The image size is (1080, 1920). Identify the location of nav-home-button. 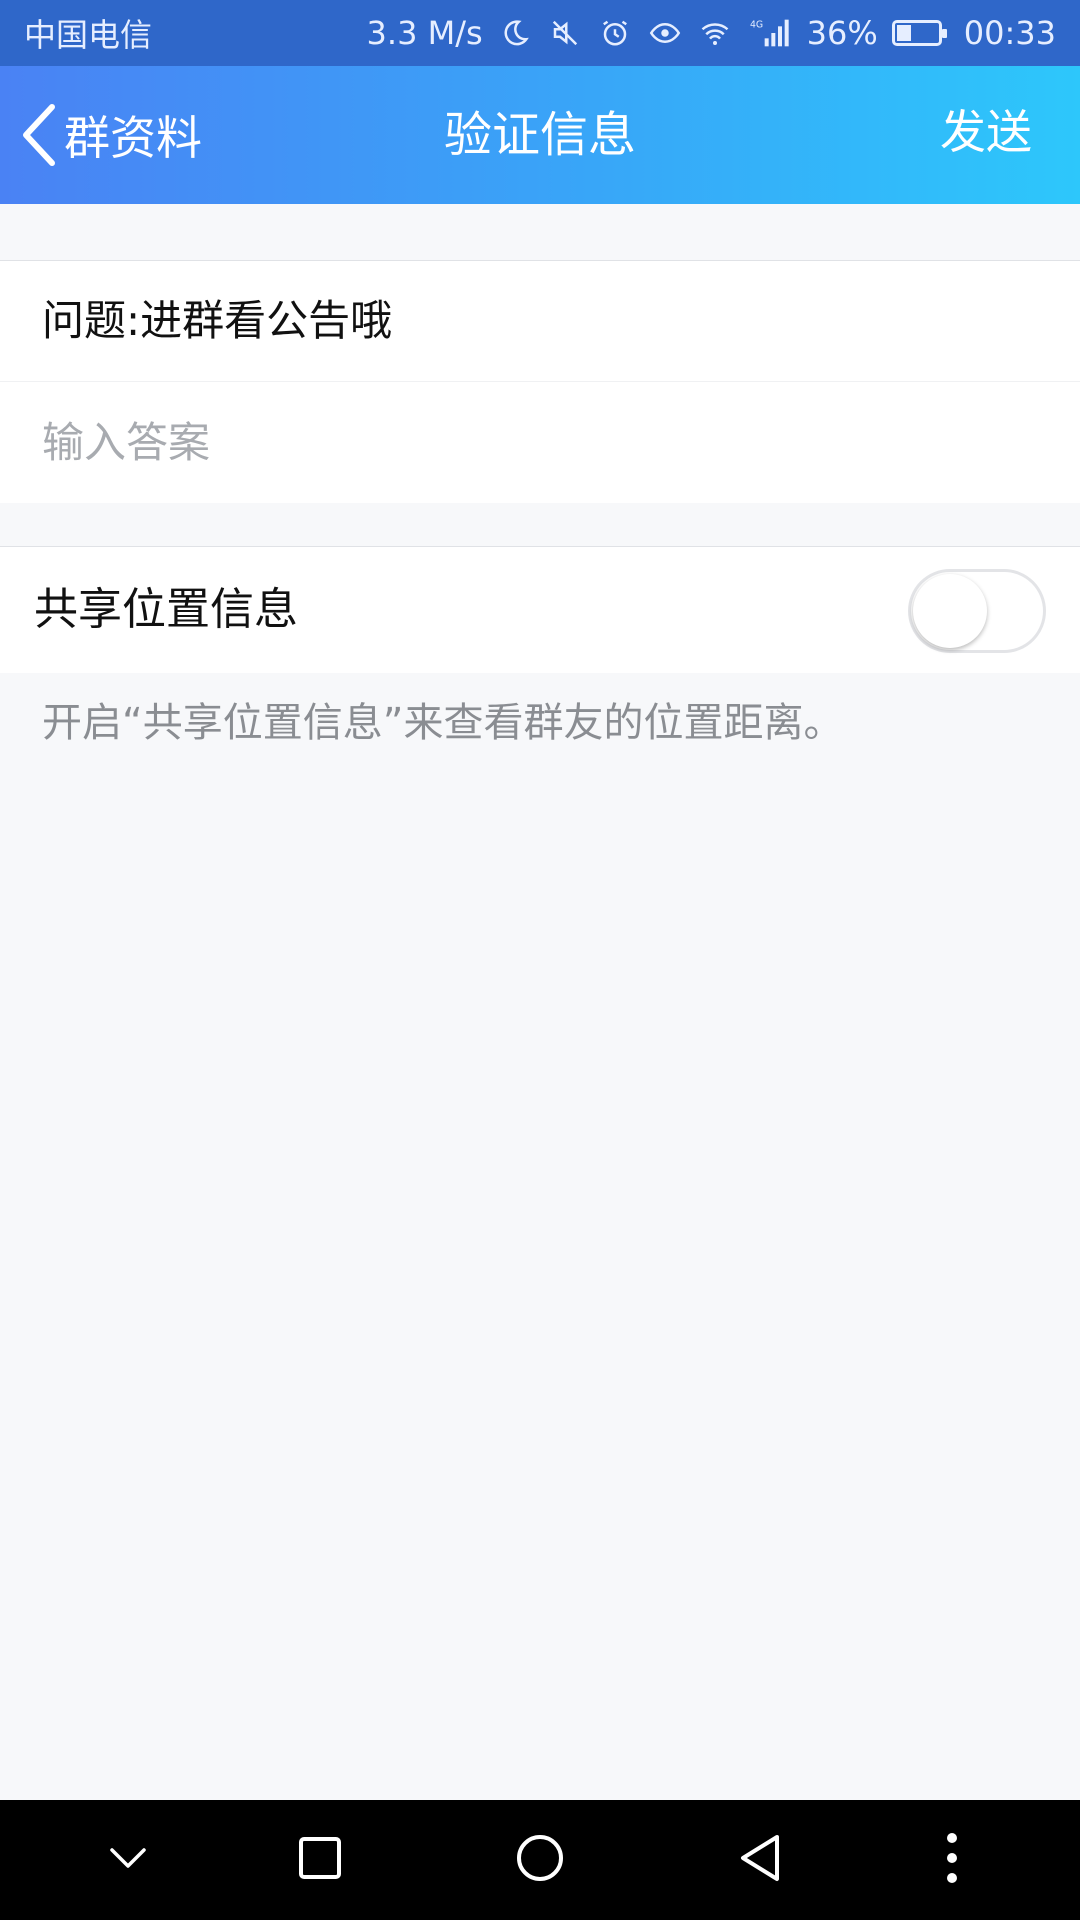
(540, 1860).